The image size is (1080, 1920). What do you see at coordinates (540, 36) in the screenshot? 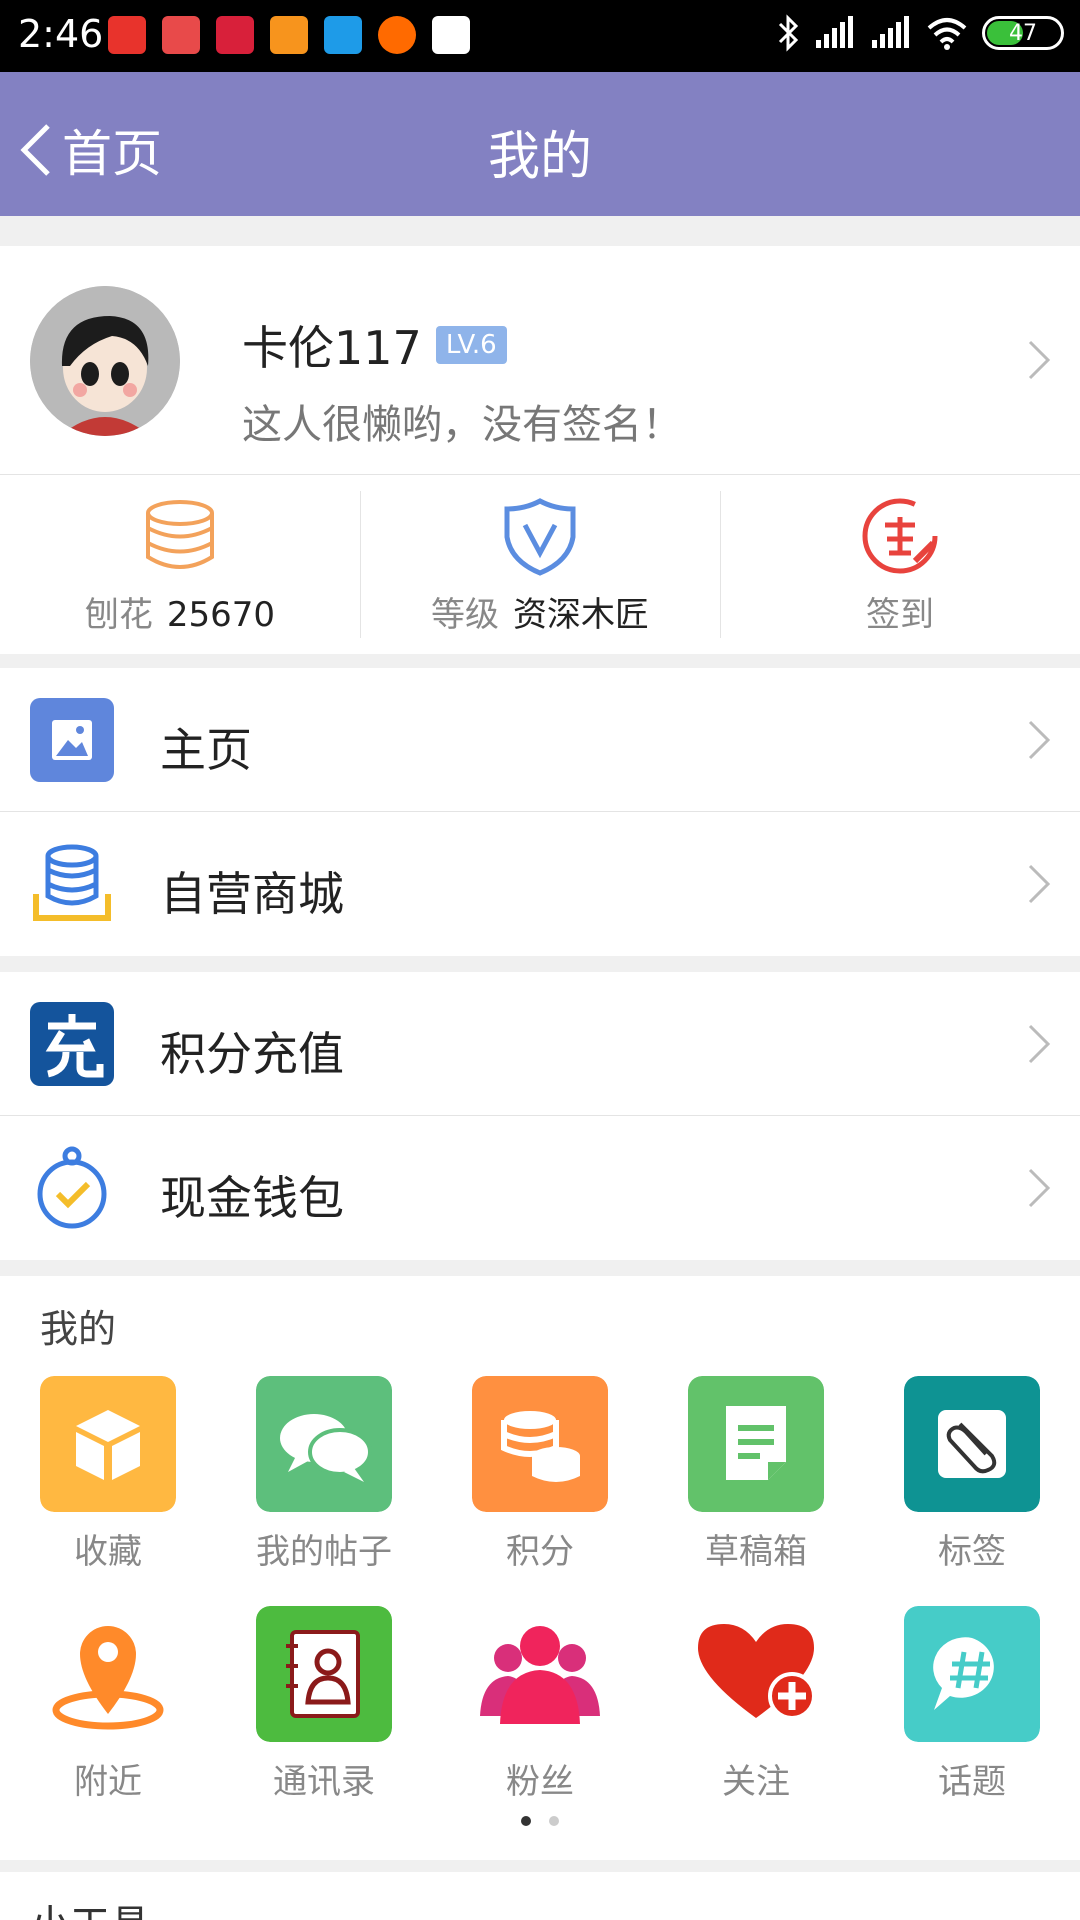
I see `status-bar: 2:46 47` at bounding box center [540, 36].